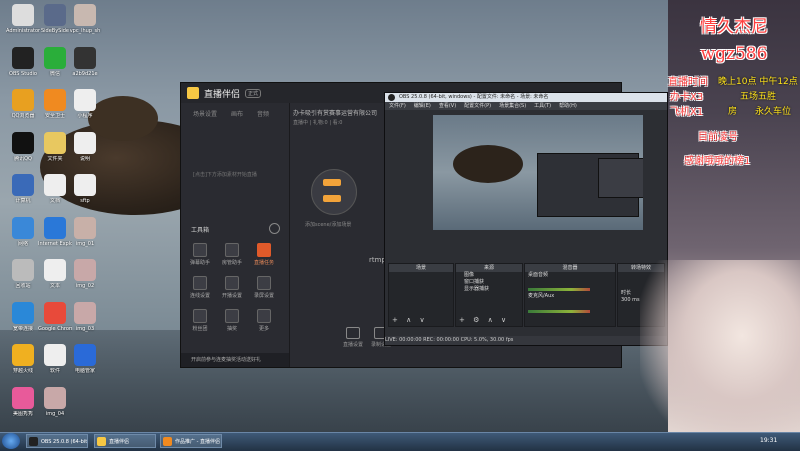  Describe the element at coordinates (23, 116) in the screenshot. I see `desktop-icon-label: QQ浏览器` at that location.